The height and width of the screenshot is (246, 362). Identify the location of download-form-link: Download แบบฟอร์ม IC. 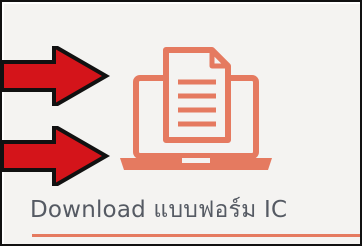
(195, 210).